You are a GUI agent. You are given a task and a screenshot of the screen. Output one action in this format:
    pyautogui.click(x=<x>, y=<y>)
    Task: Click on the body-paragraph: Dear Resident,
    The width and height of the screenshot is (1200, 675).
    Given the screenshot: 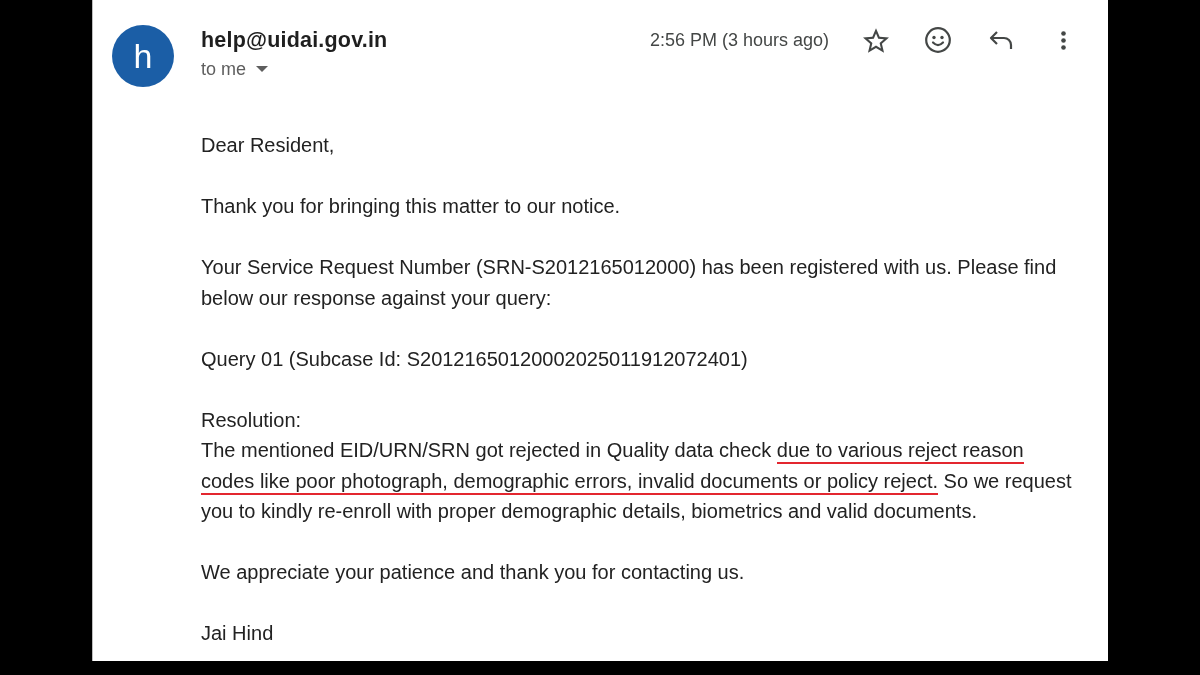 What is the action you would take?
    pyautogui.click(x=268, y=145)
    